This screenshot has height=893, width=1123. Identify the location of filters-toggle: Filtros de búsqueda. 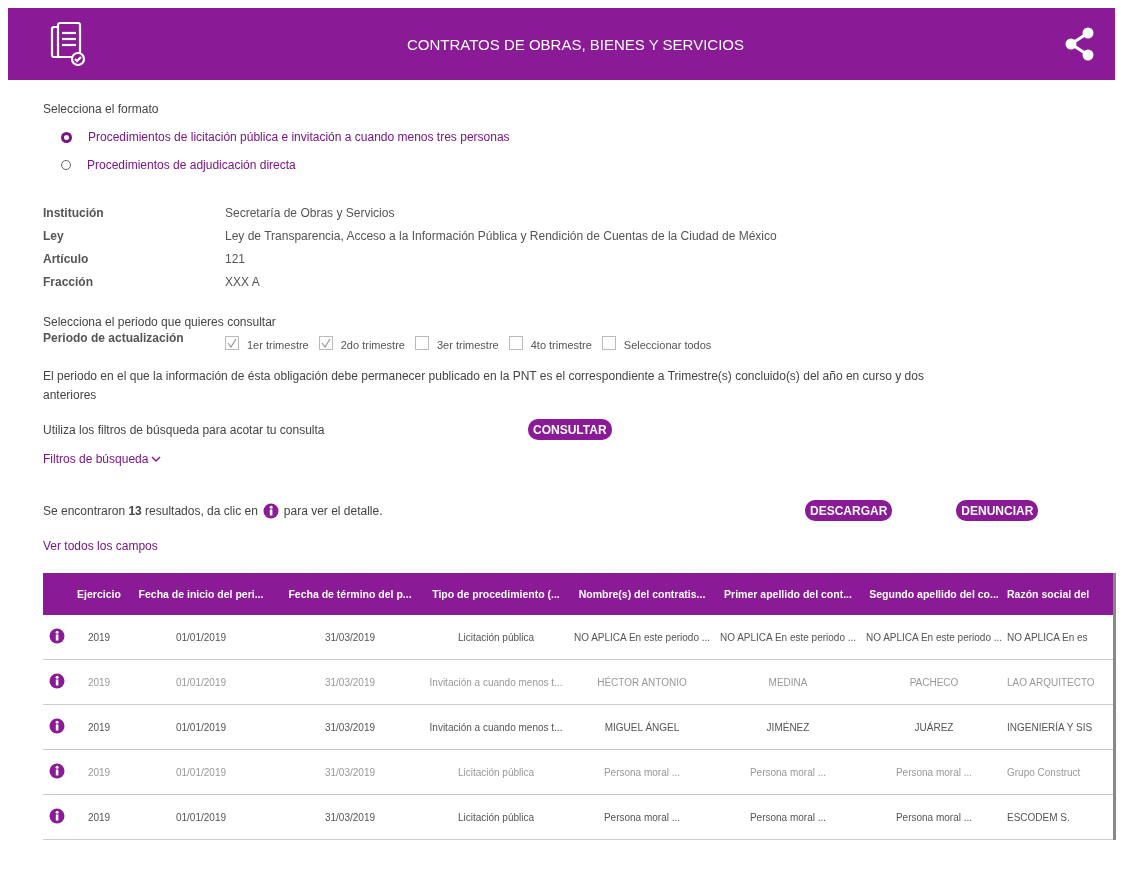
(102, 459).